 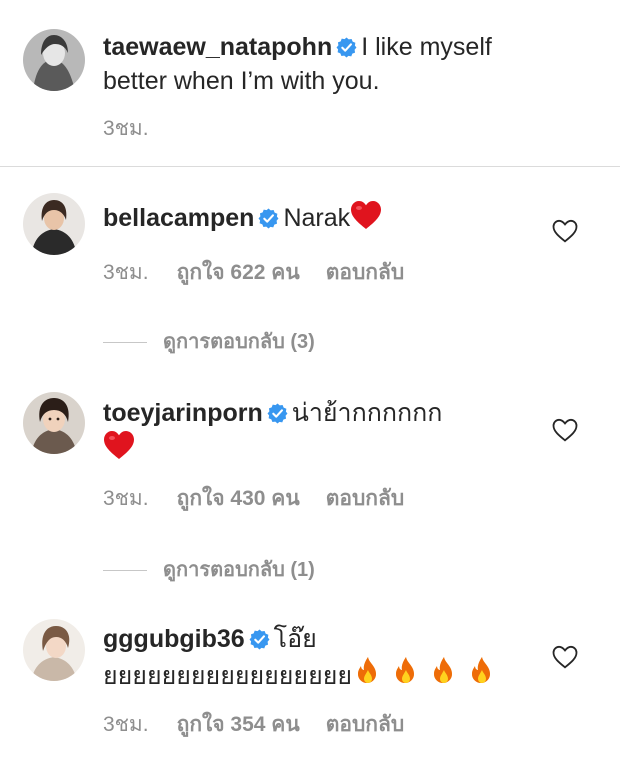 I want to click on like-count: ถูกใจ 430 คน, so click(x=238, y=498).